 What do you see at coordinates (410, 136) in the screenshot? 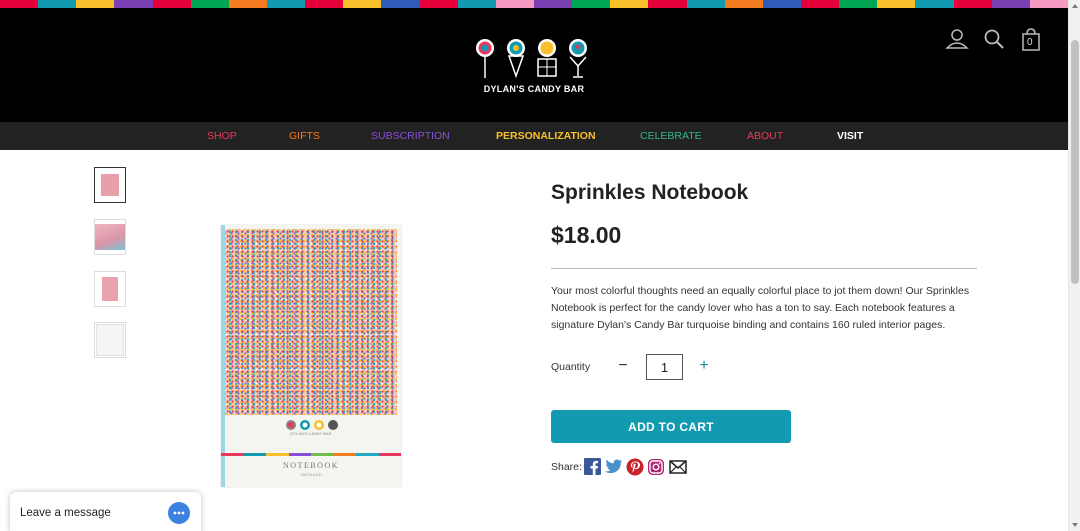
I see `nav-item-subscription: SUBSCRIPTION` at bounding box center [410, 136].